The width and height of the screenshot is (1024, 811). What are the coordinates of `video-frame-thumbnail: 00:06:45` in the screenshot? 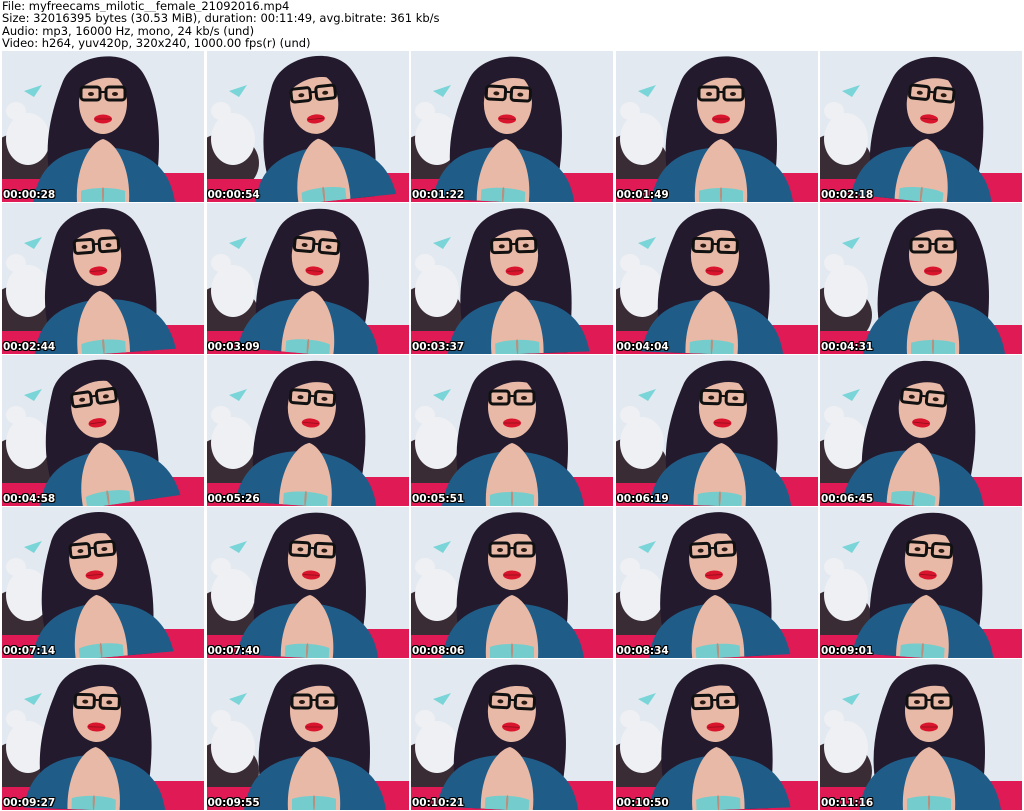 It's located at (921, 430).